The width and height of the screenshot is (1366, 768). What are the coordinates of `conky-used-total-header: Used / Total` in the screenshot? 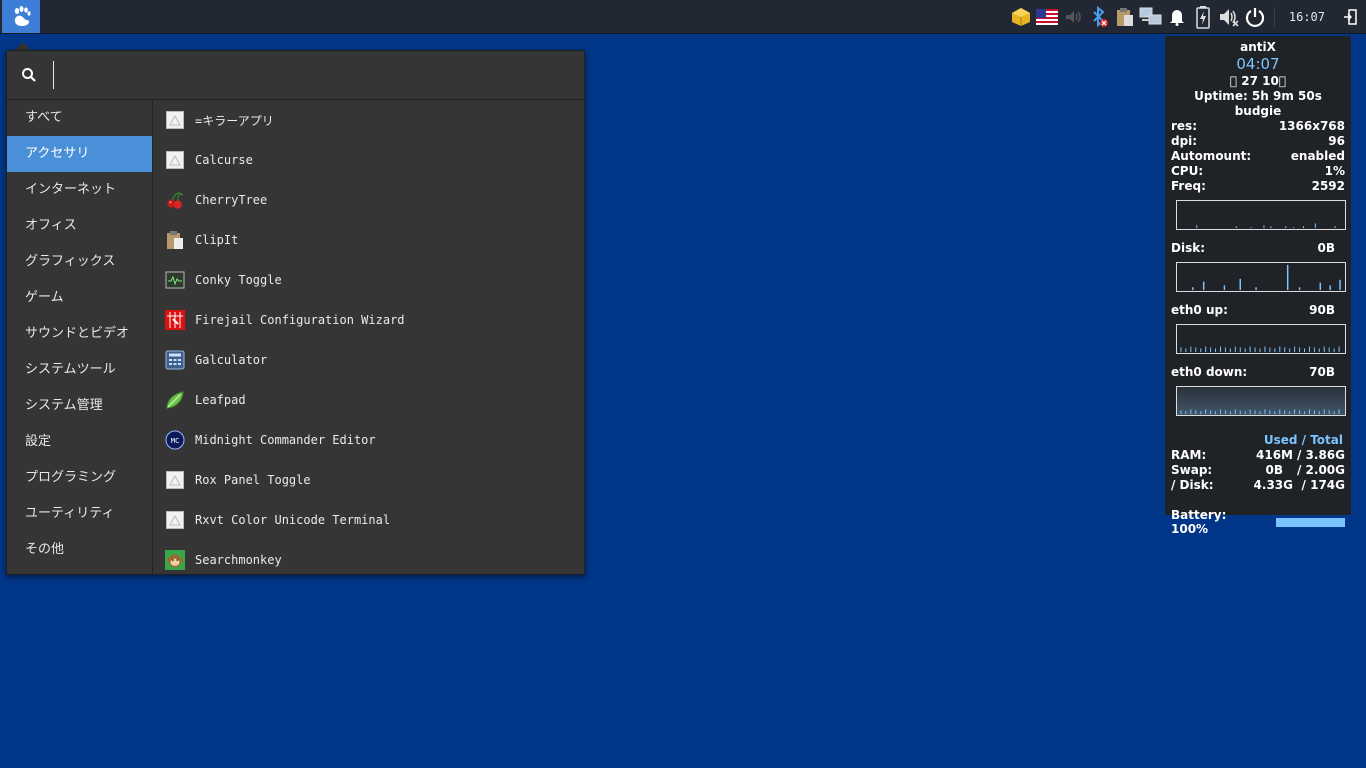 It's located at (1303, 440).